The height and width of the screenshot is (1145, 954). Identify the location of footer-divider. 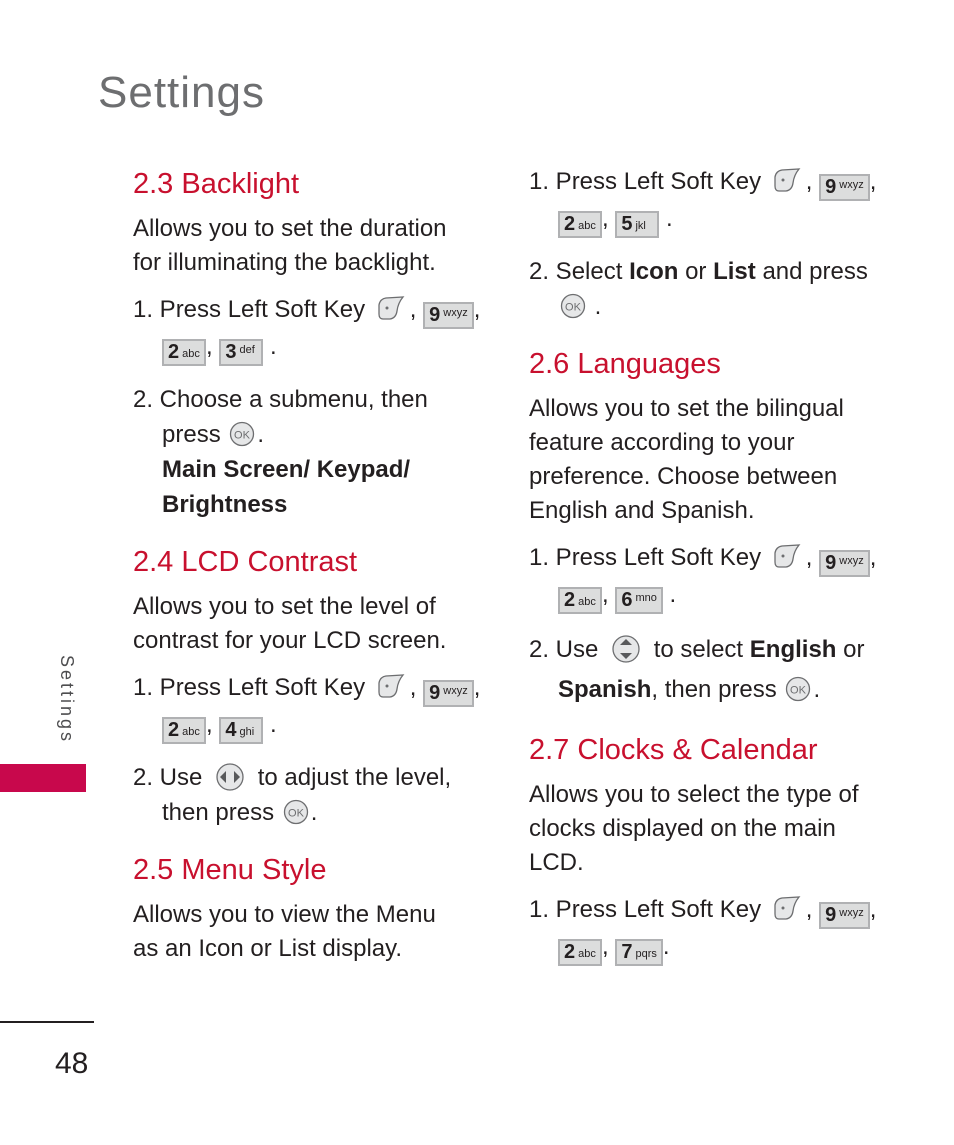
(47, 1022).